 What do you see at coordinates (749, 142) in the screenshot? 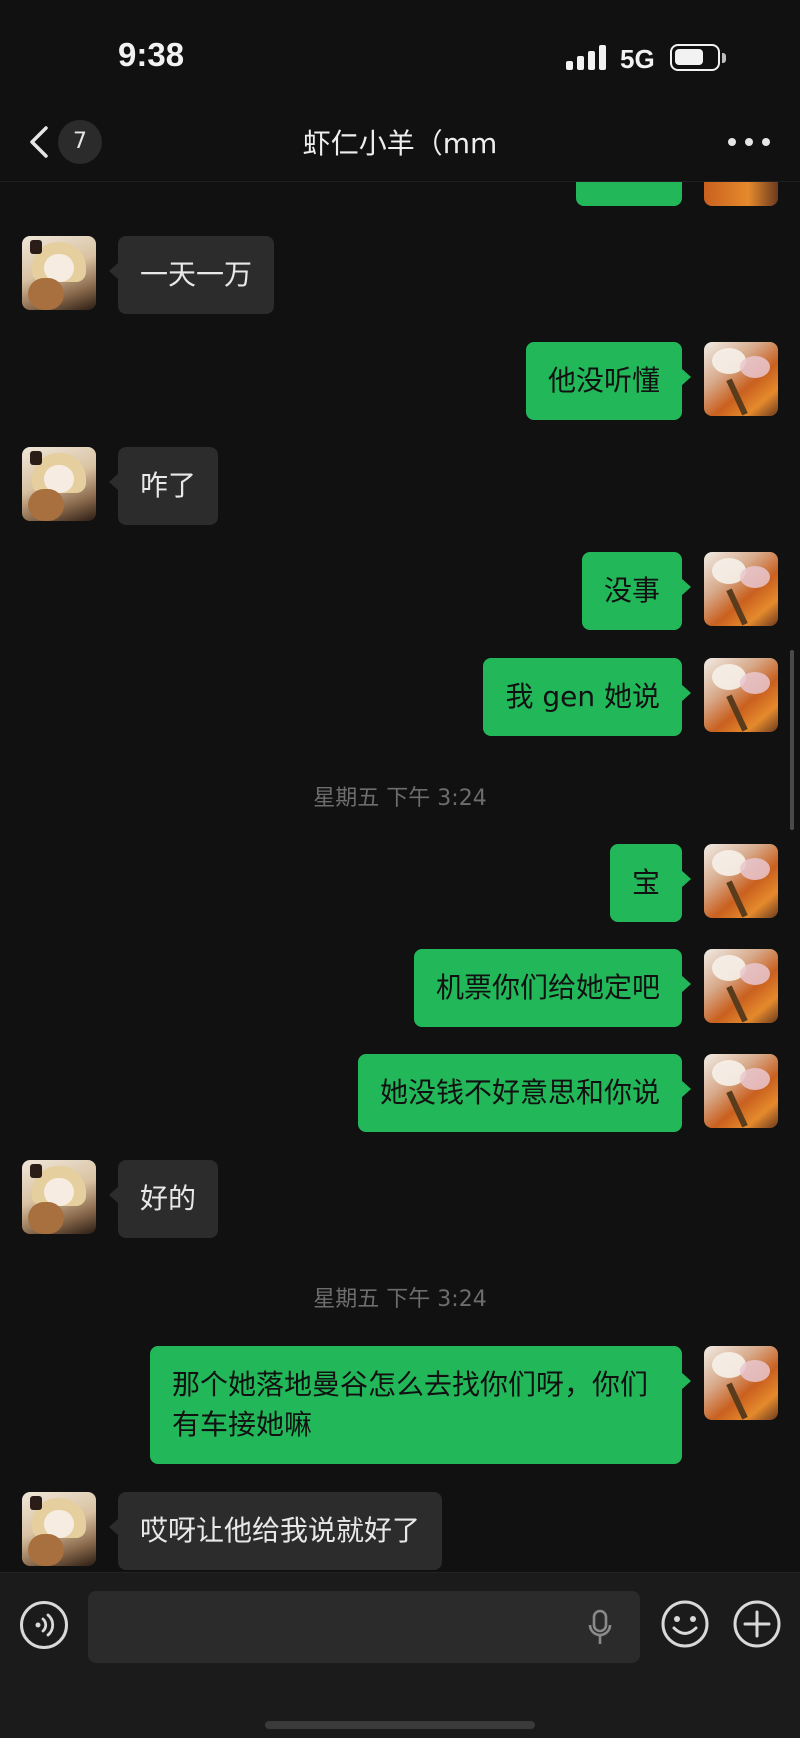
I see `more-icon` at bounding box center [749, 142].